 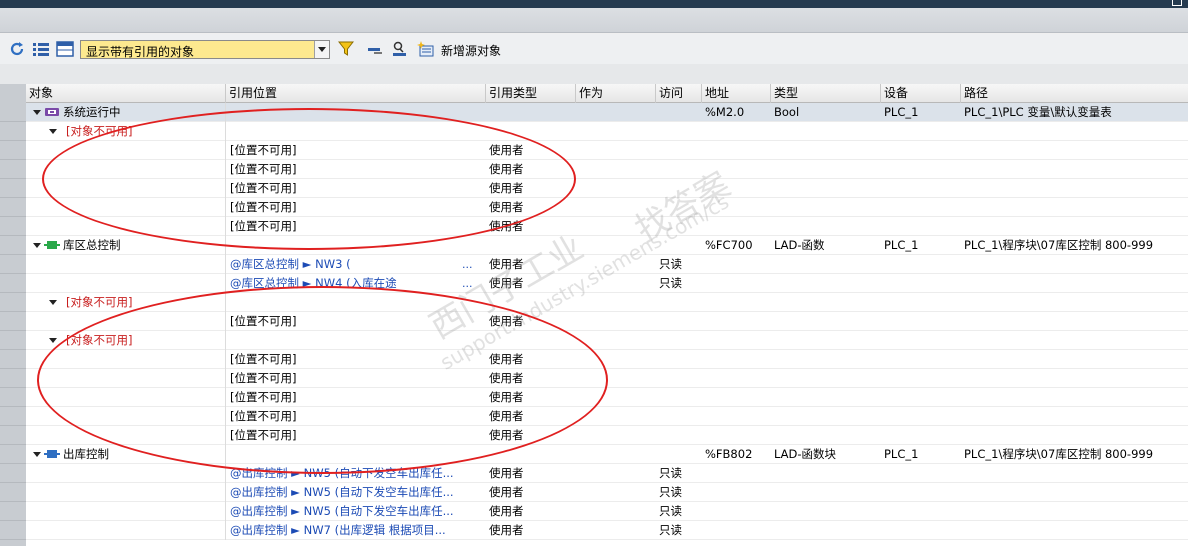 What do you see at coordinates (356, 93) in the screenshot?
I see `column-header-reference-location: 引用位置` at bounding box center [356, 93].